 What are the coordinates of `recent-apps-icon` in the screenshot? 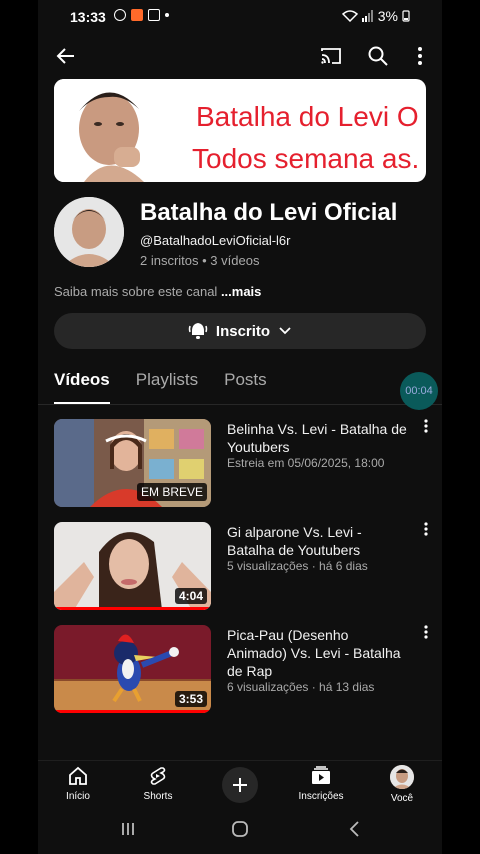 It's located at (128, 829).